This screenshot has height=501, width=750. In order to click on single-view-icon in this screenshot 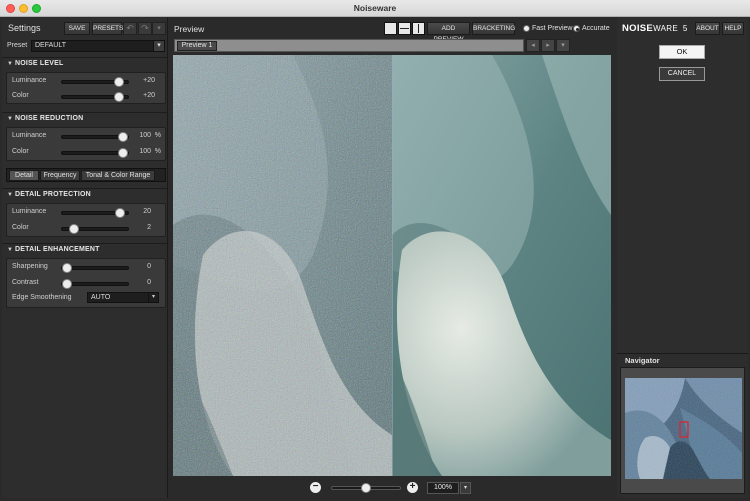, I will do `click(390, 28)`.